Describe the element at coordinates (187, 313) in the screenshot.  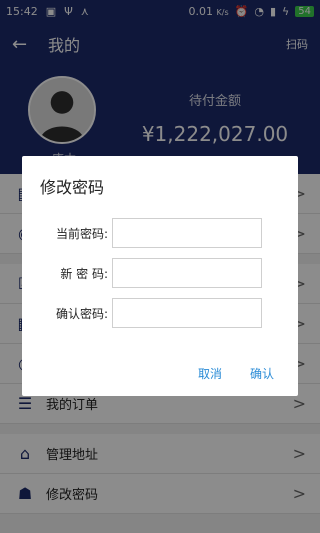
I see `confirm-password-input` at that location.